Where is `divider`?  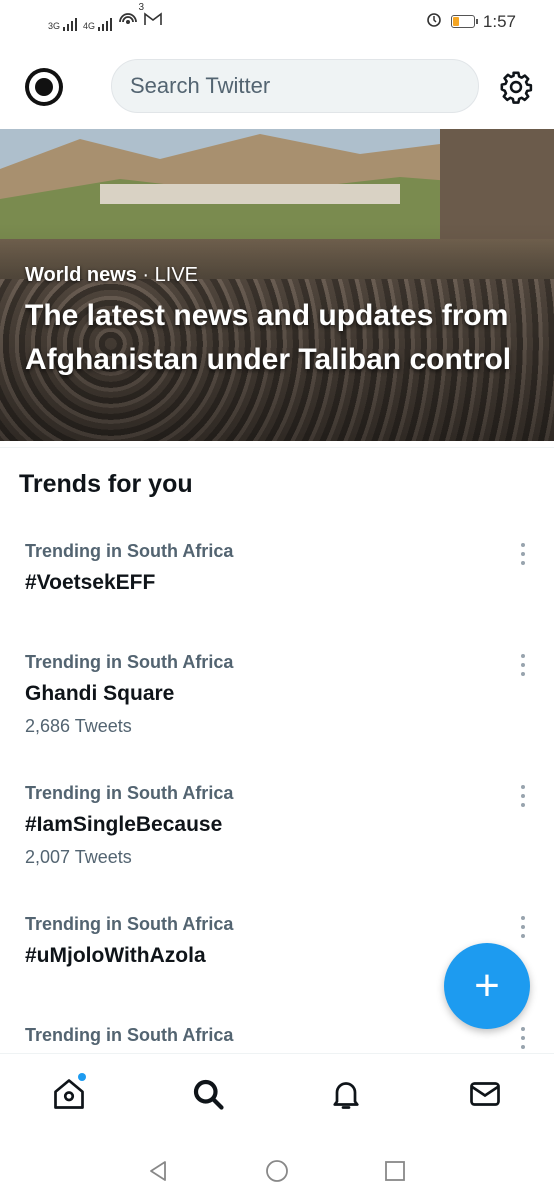 divider is located at coordinates (277, 447).